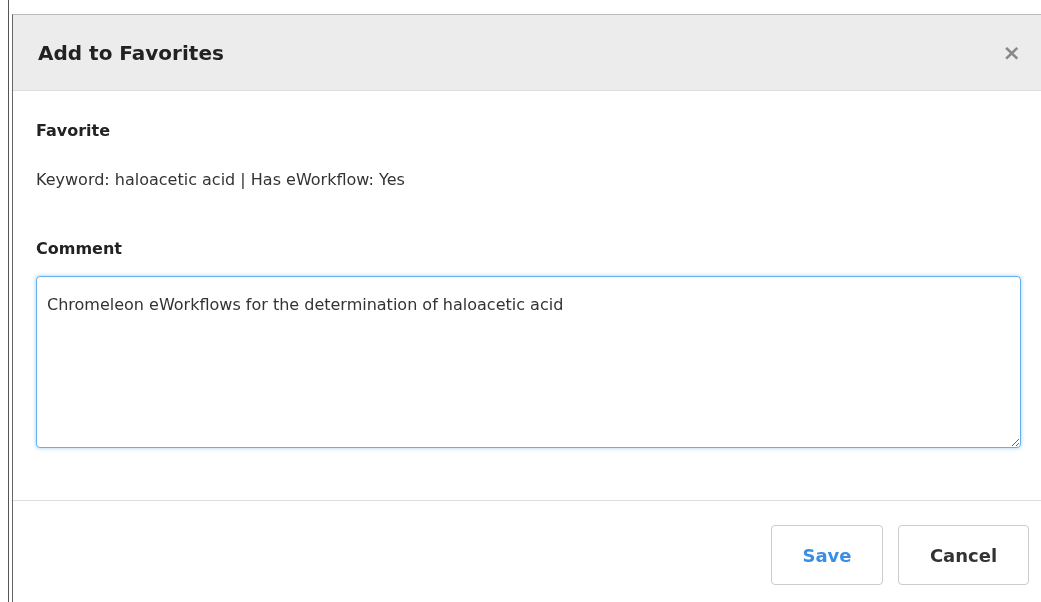  I want to click on cancel-button: Cancel, so click(963, 555).